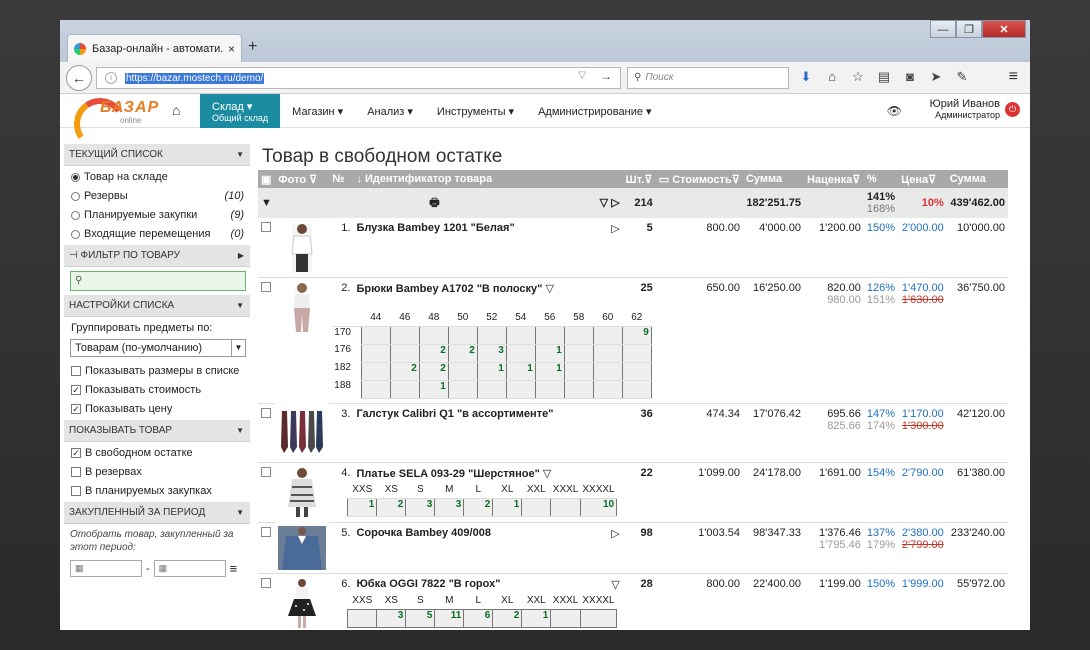 This screenshot has width=1090, height=650. I want to click on list-settings-header: НАСТРОЙКИ СПИСКА ▼, so click(157, 306).